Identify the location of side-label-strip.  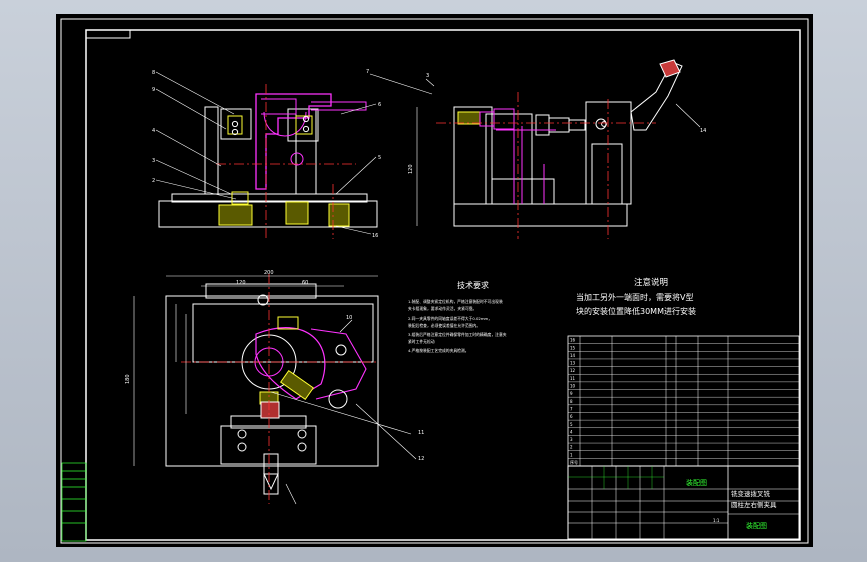
(74, 502).